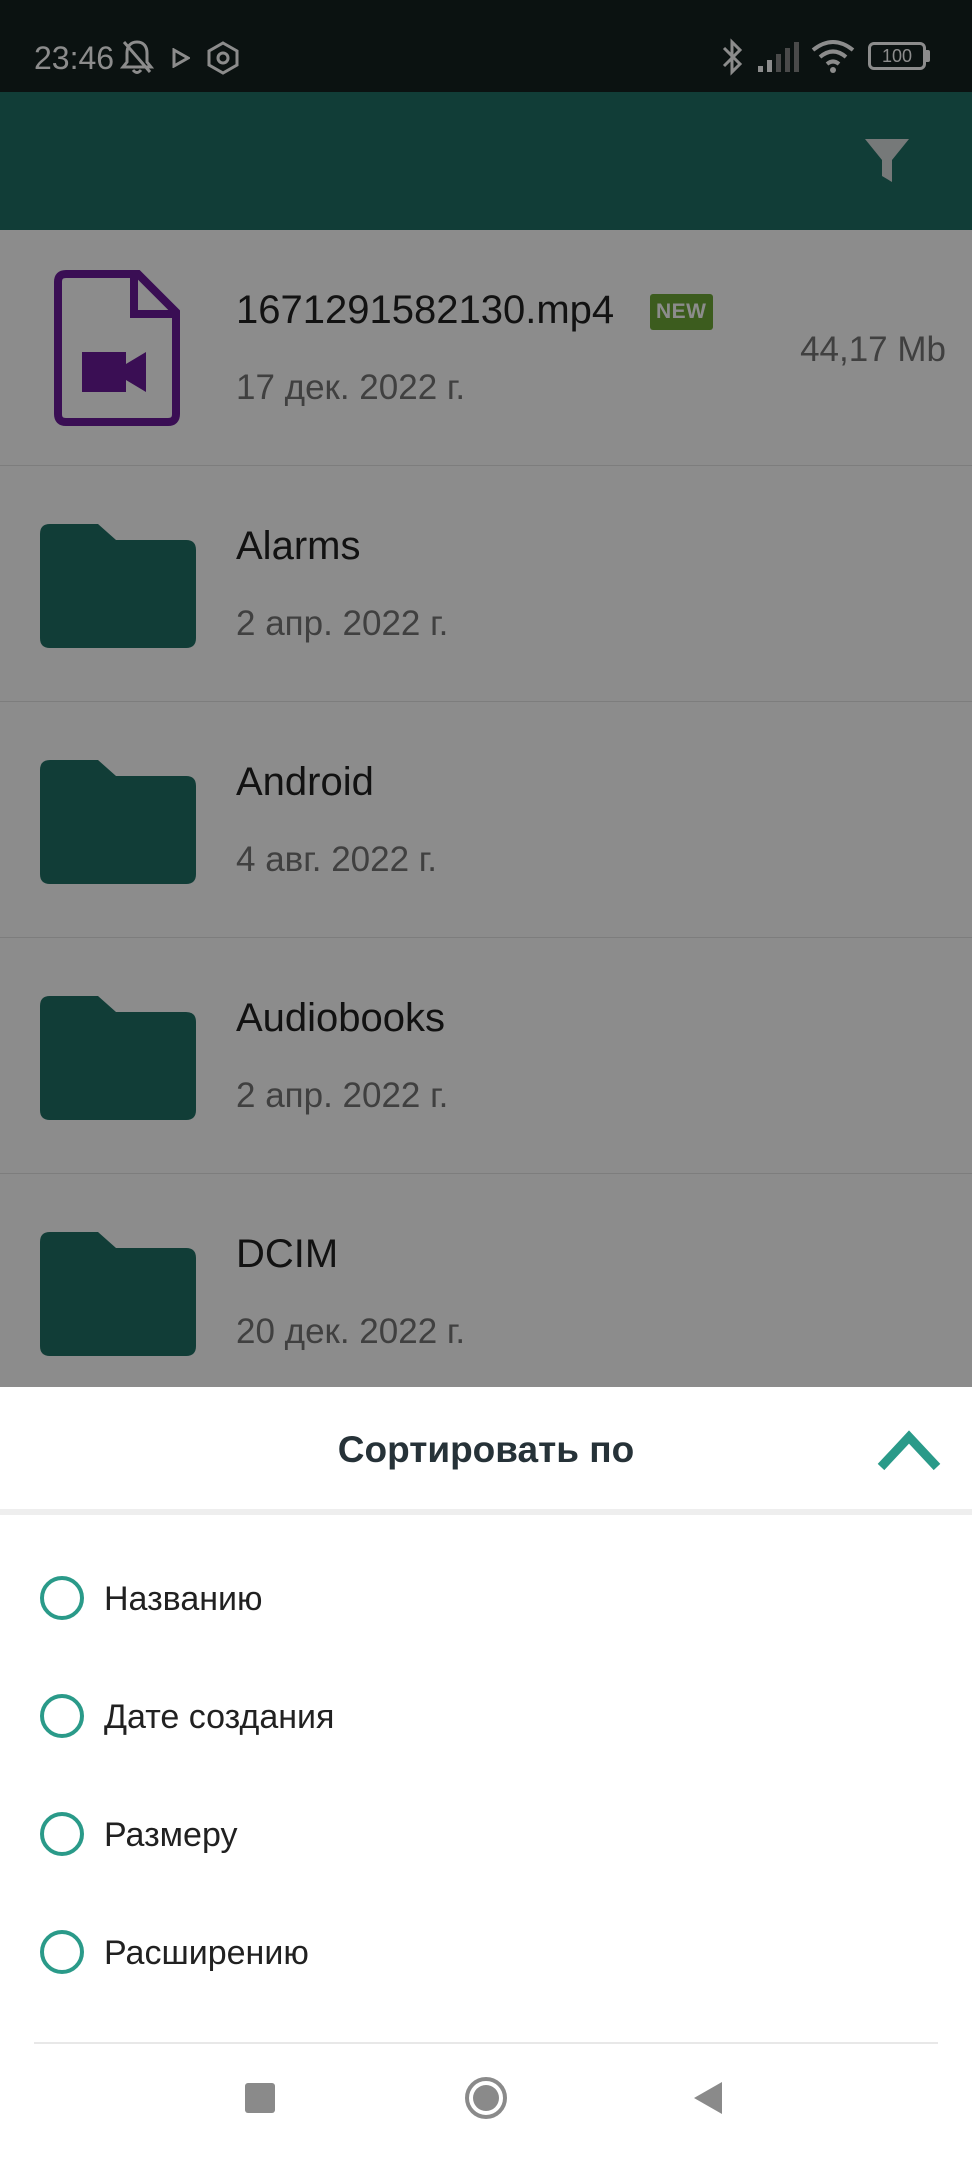 The width and height of the screenshot is (972, 2160). Describe the element at coordinates (183, 1599) in the screenshot. I see `option-label: Названию` at that location.